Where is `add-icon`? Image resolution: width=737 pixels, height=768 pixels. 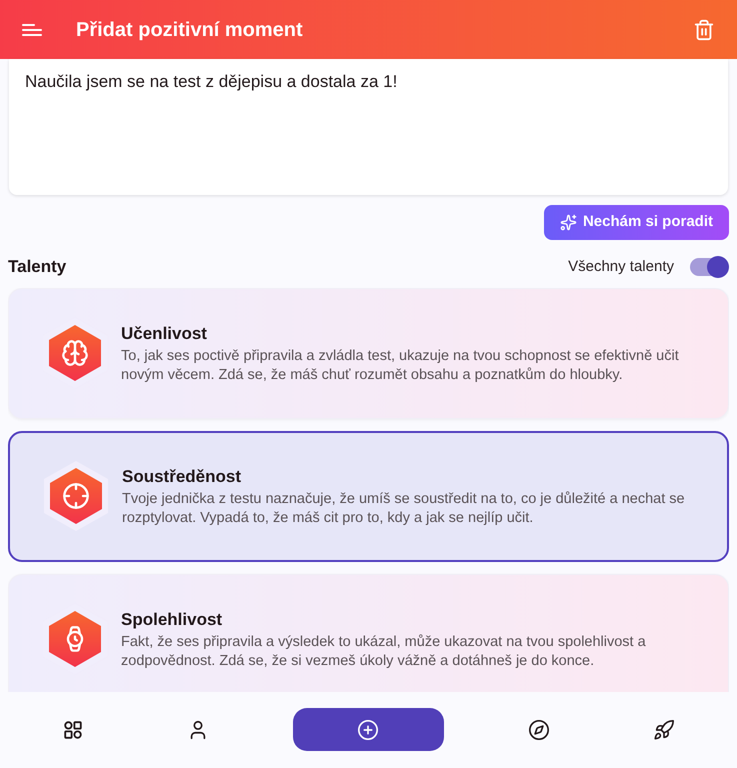 add-icon is located at coordinates (368, 729).